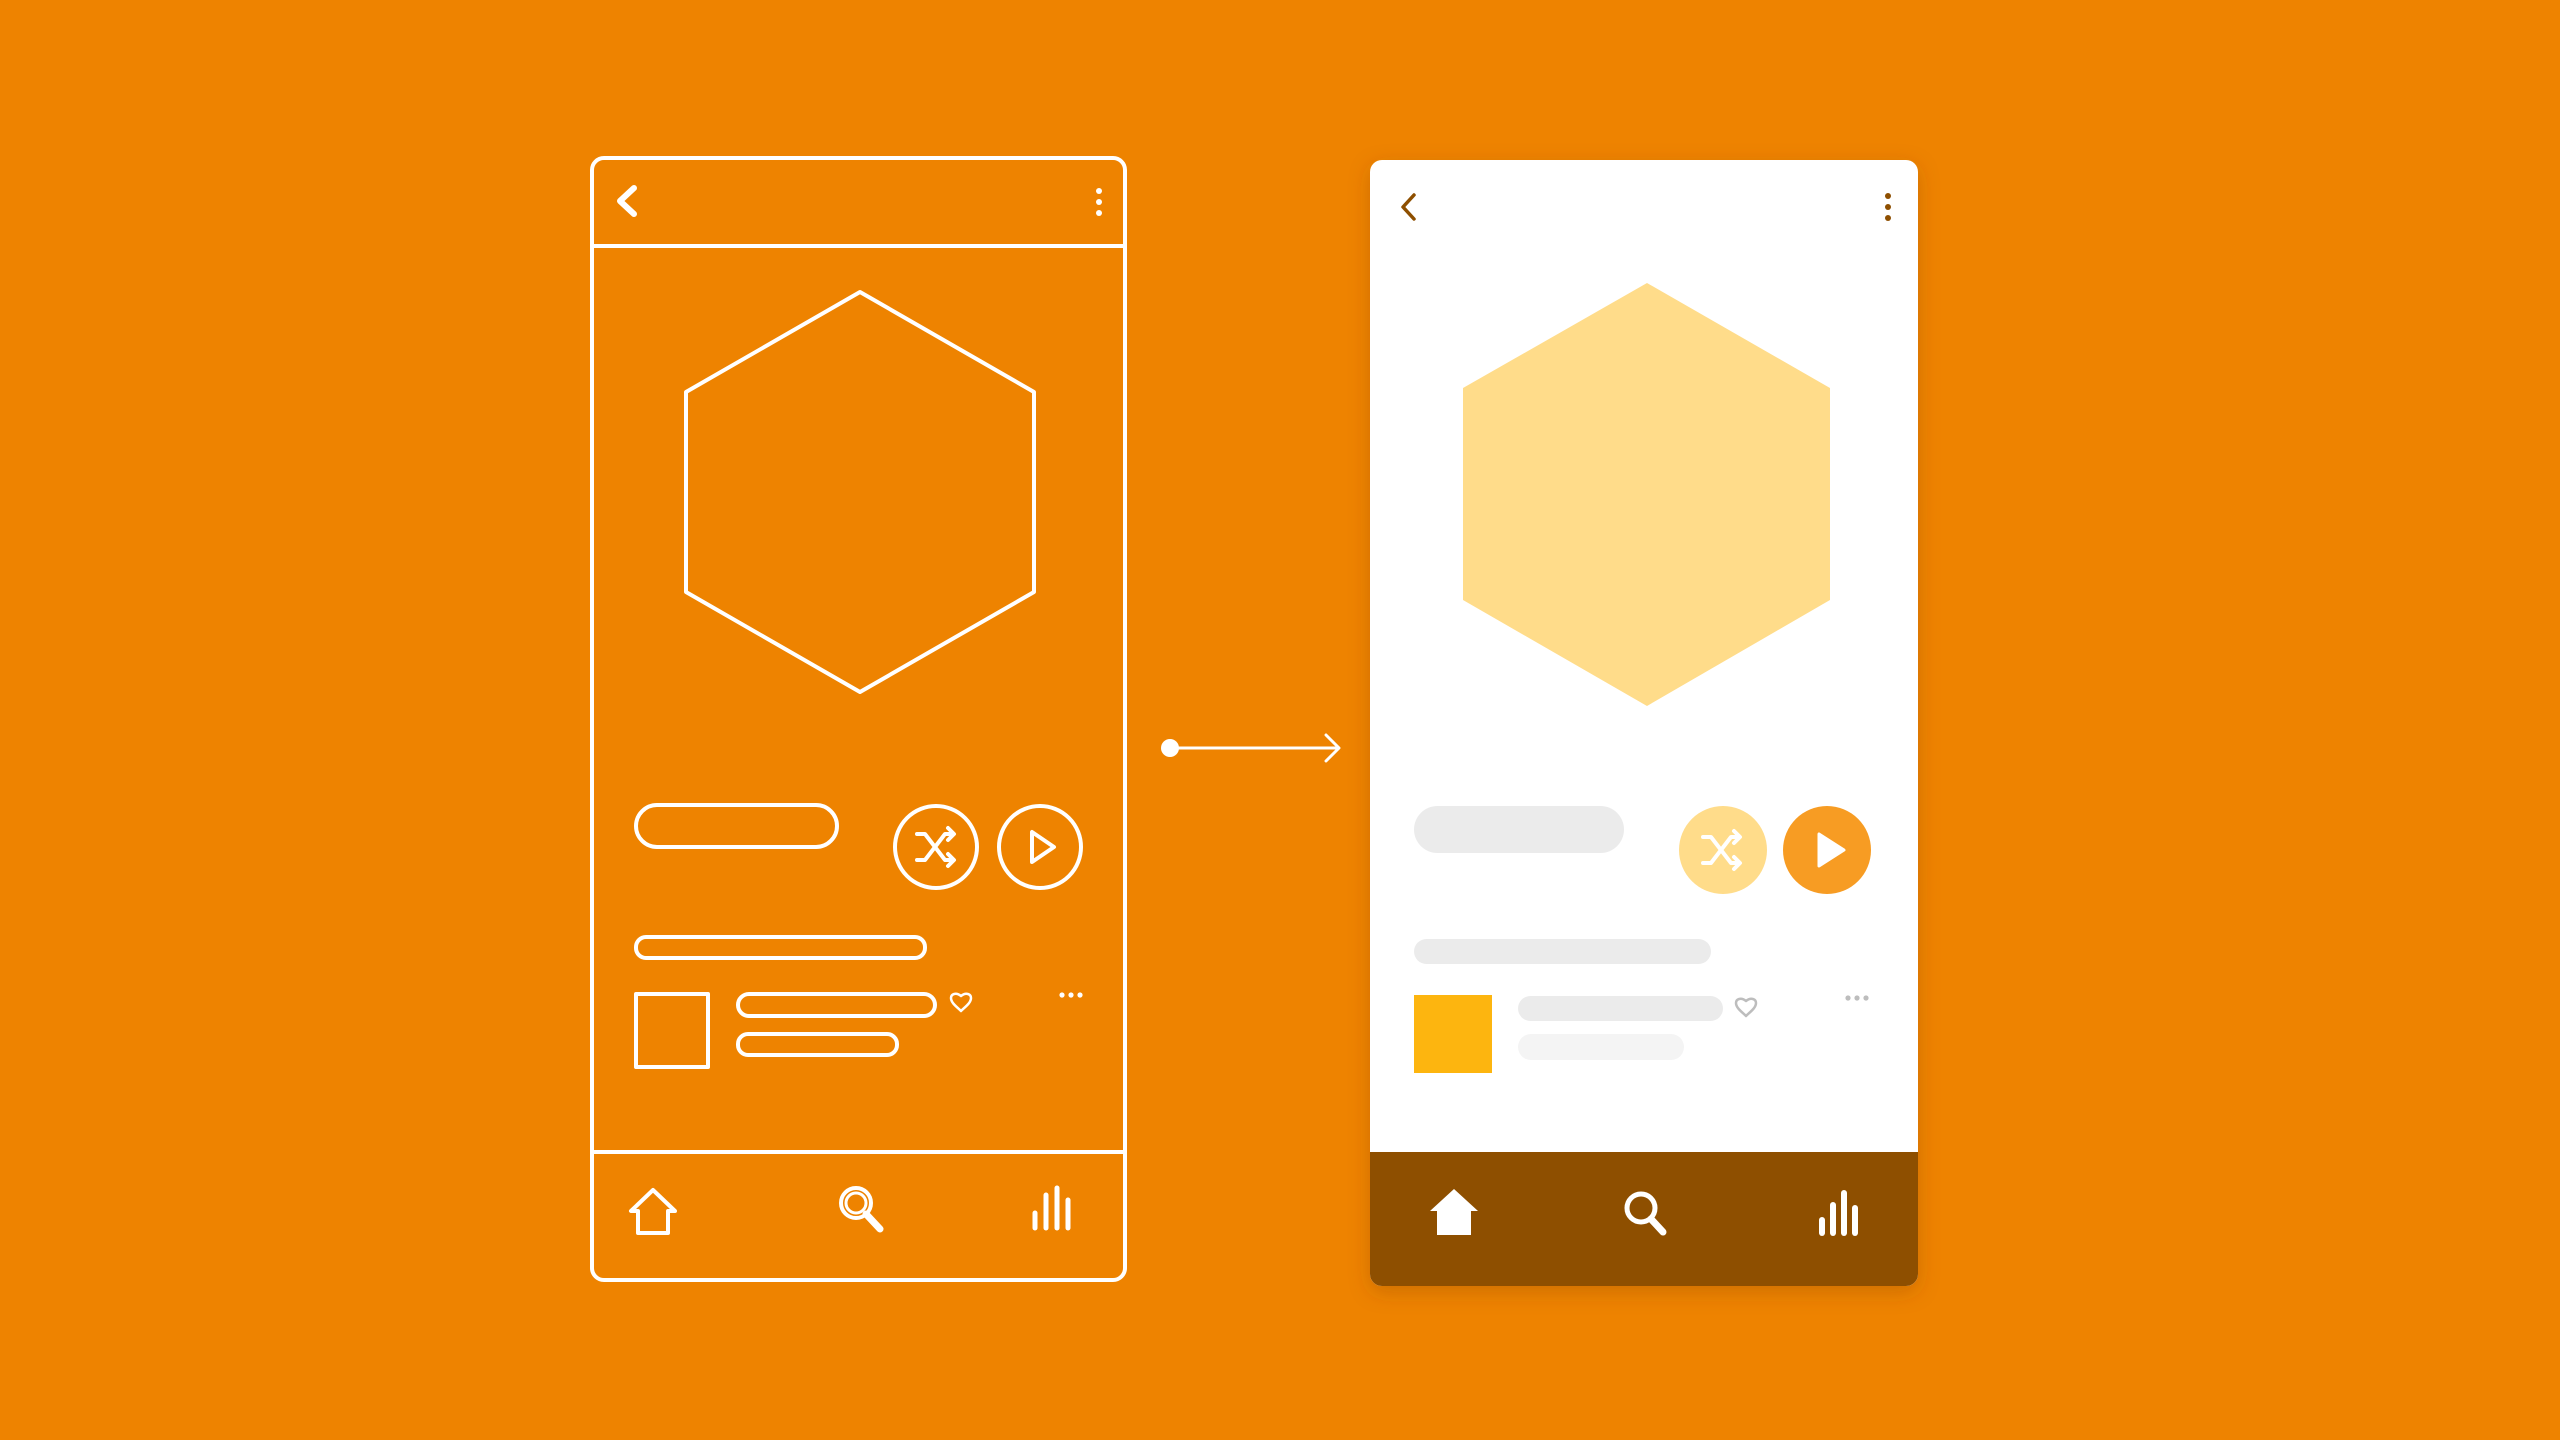  I want to click on mockup-track-artist-placeholder, so click(1601, 1047).